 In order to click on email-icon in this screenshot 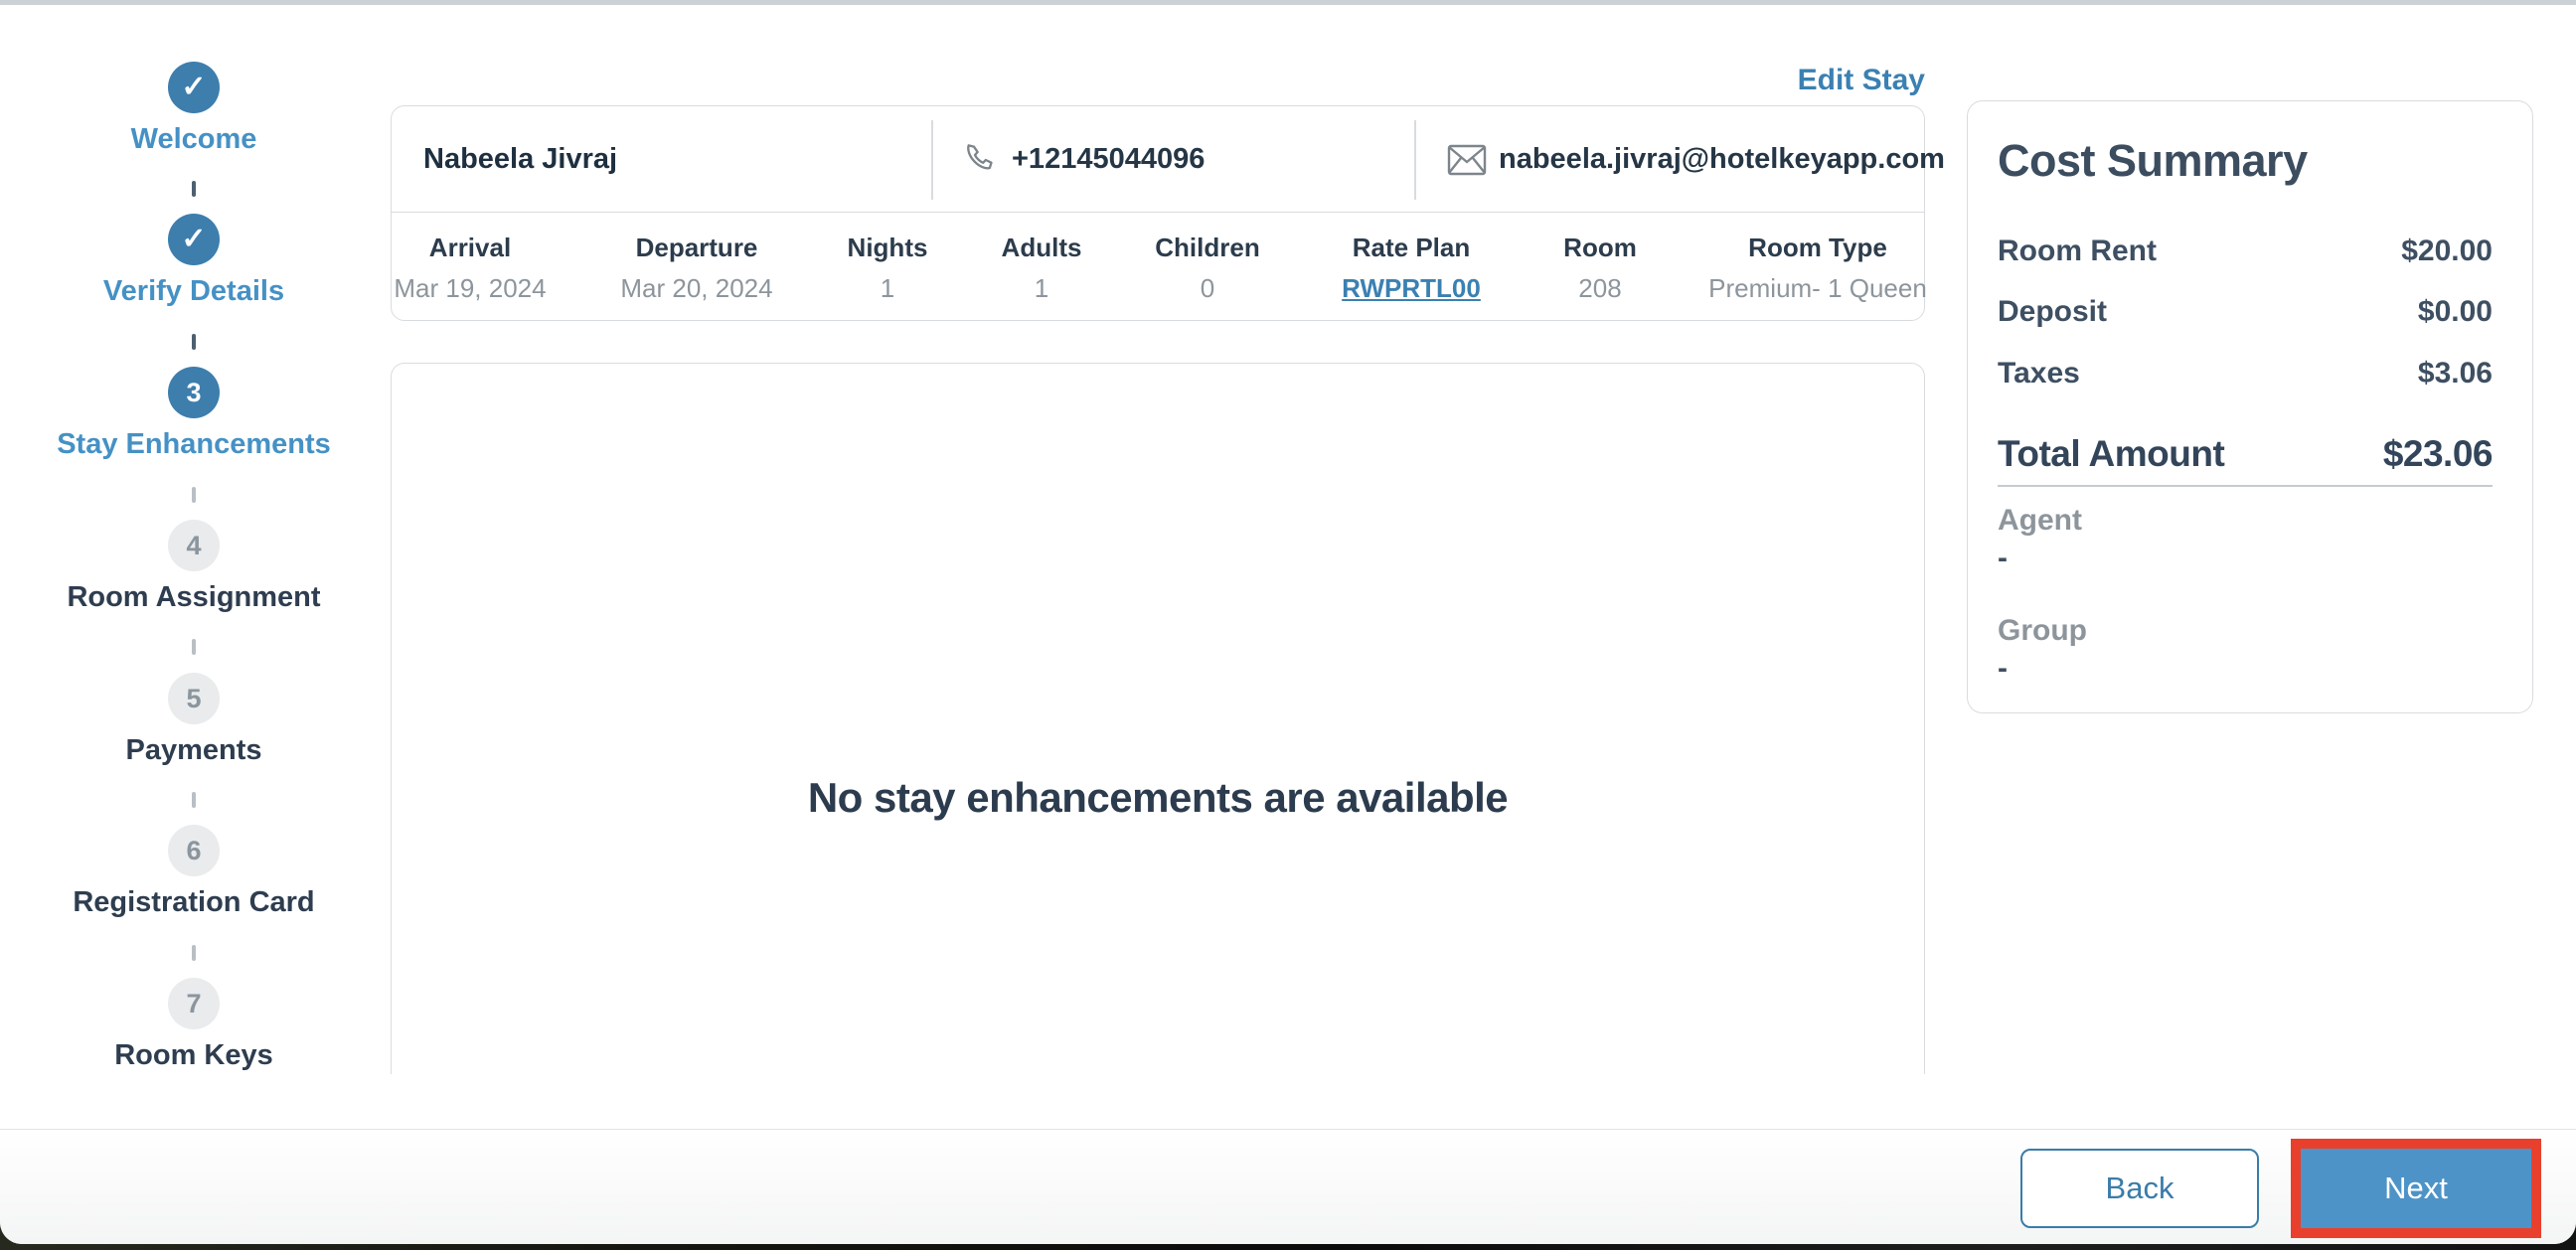, I will do `click(1467, 160)`.